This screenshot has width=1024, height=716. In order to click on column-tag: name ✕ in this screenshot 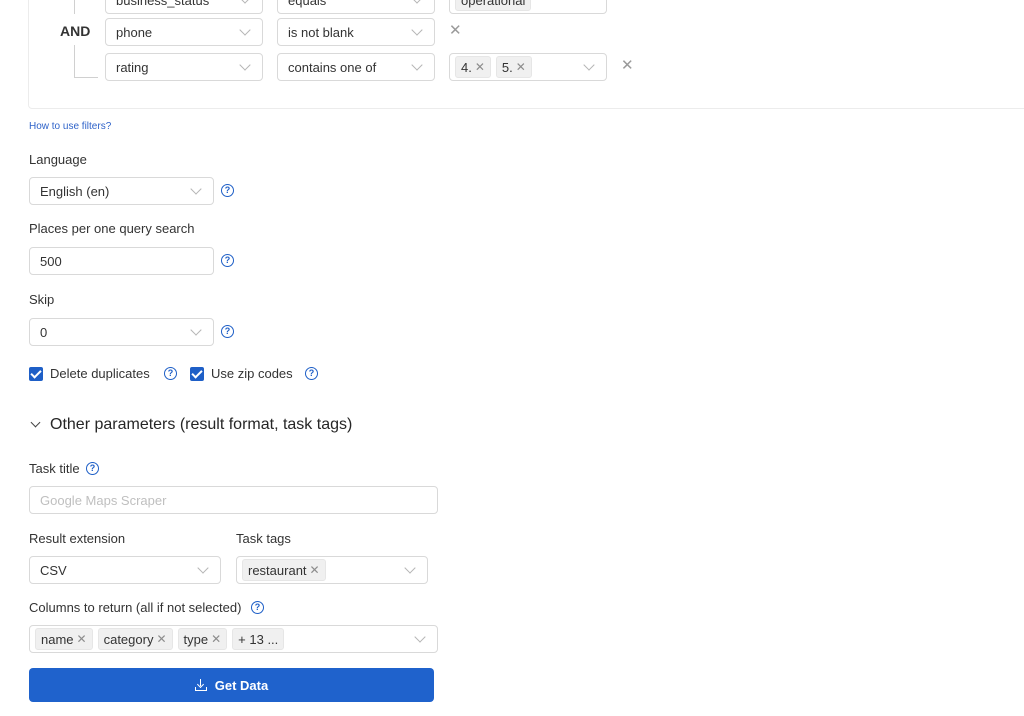, I will do `click(64, 639)`.